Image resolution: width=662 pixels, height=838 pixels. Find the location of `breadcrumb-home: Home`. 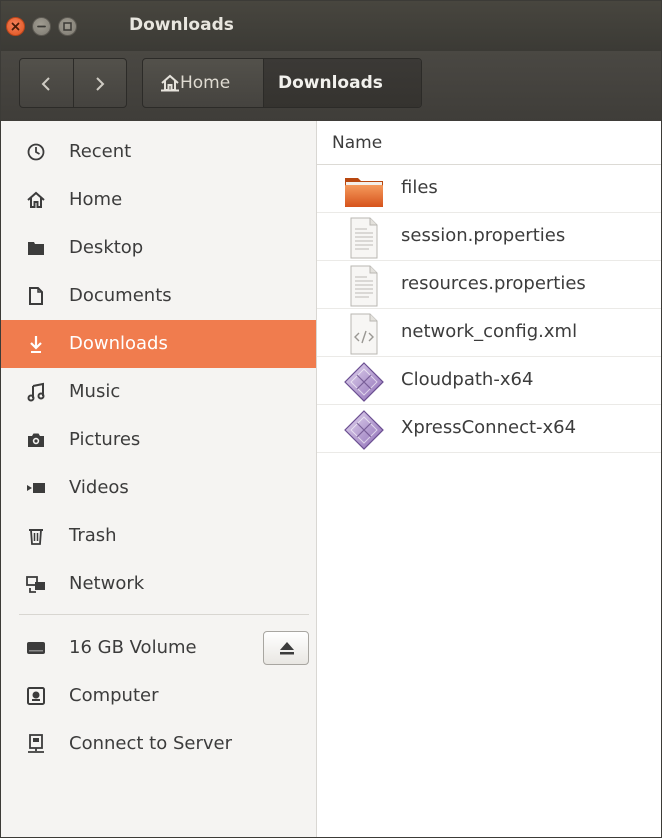

breadcrumb-home: Home is located at coordinates (203, 83).